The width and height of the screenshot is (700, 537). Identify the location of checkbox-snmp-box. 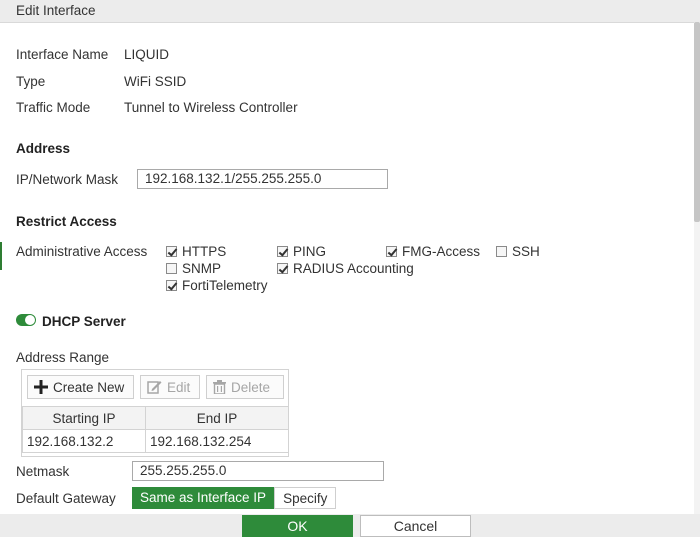
(171, 268).